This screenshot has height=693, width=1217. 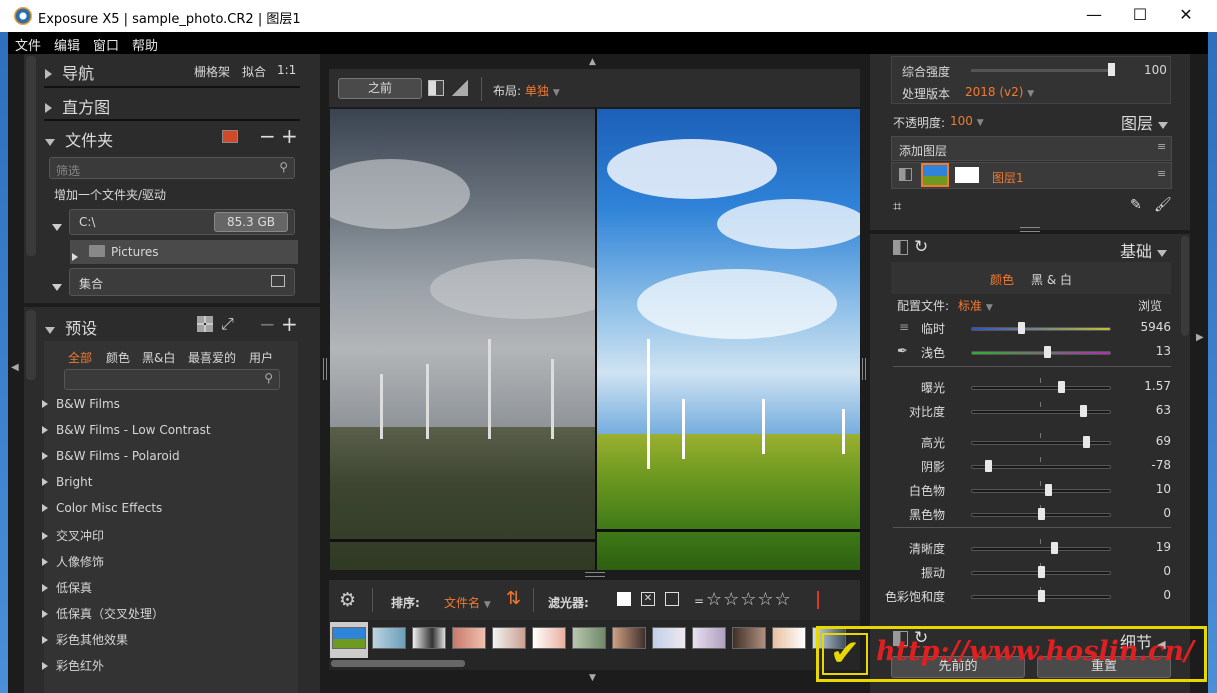 What do you see at coordinates (172, 168) in the screenshot?
I see `folder-filter-input: 筛选 ⚲` at bounding box center [172, 168].